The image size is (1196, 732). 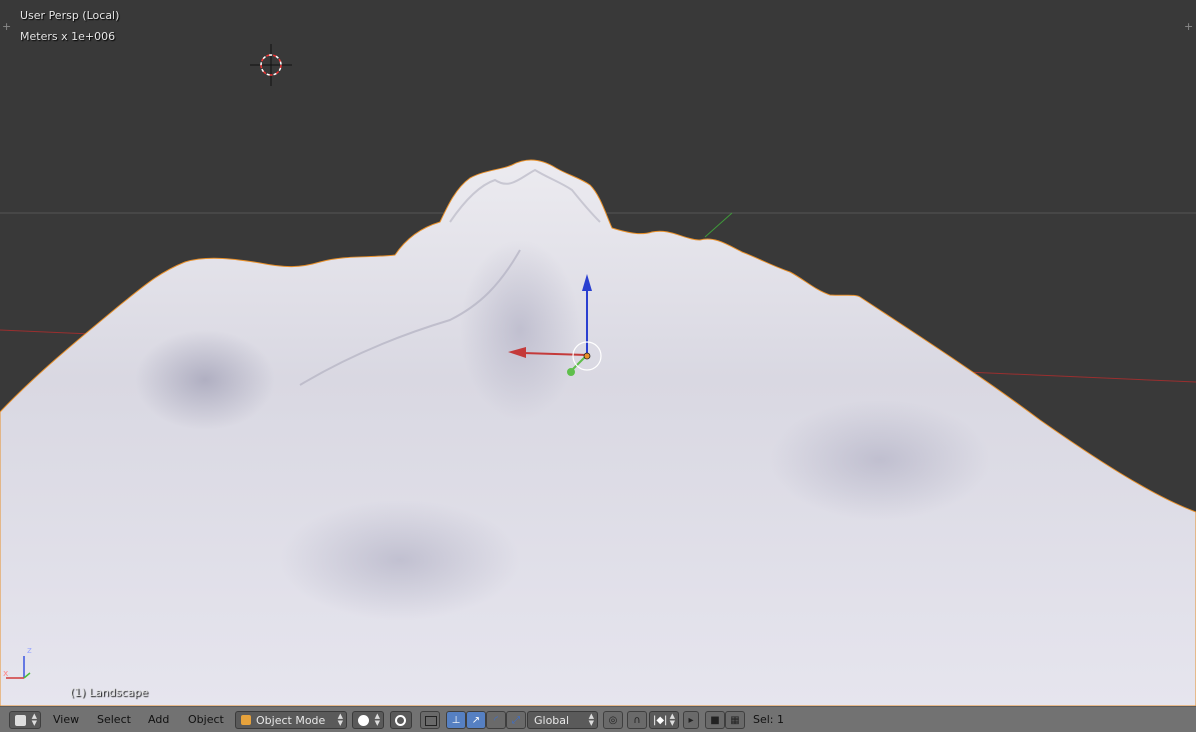 I want to click on rotate-button: ◜, so click(x=496, y=720).